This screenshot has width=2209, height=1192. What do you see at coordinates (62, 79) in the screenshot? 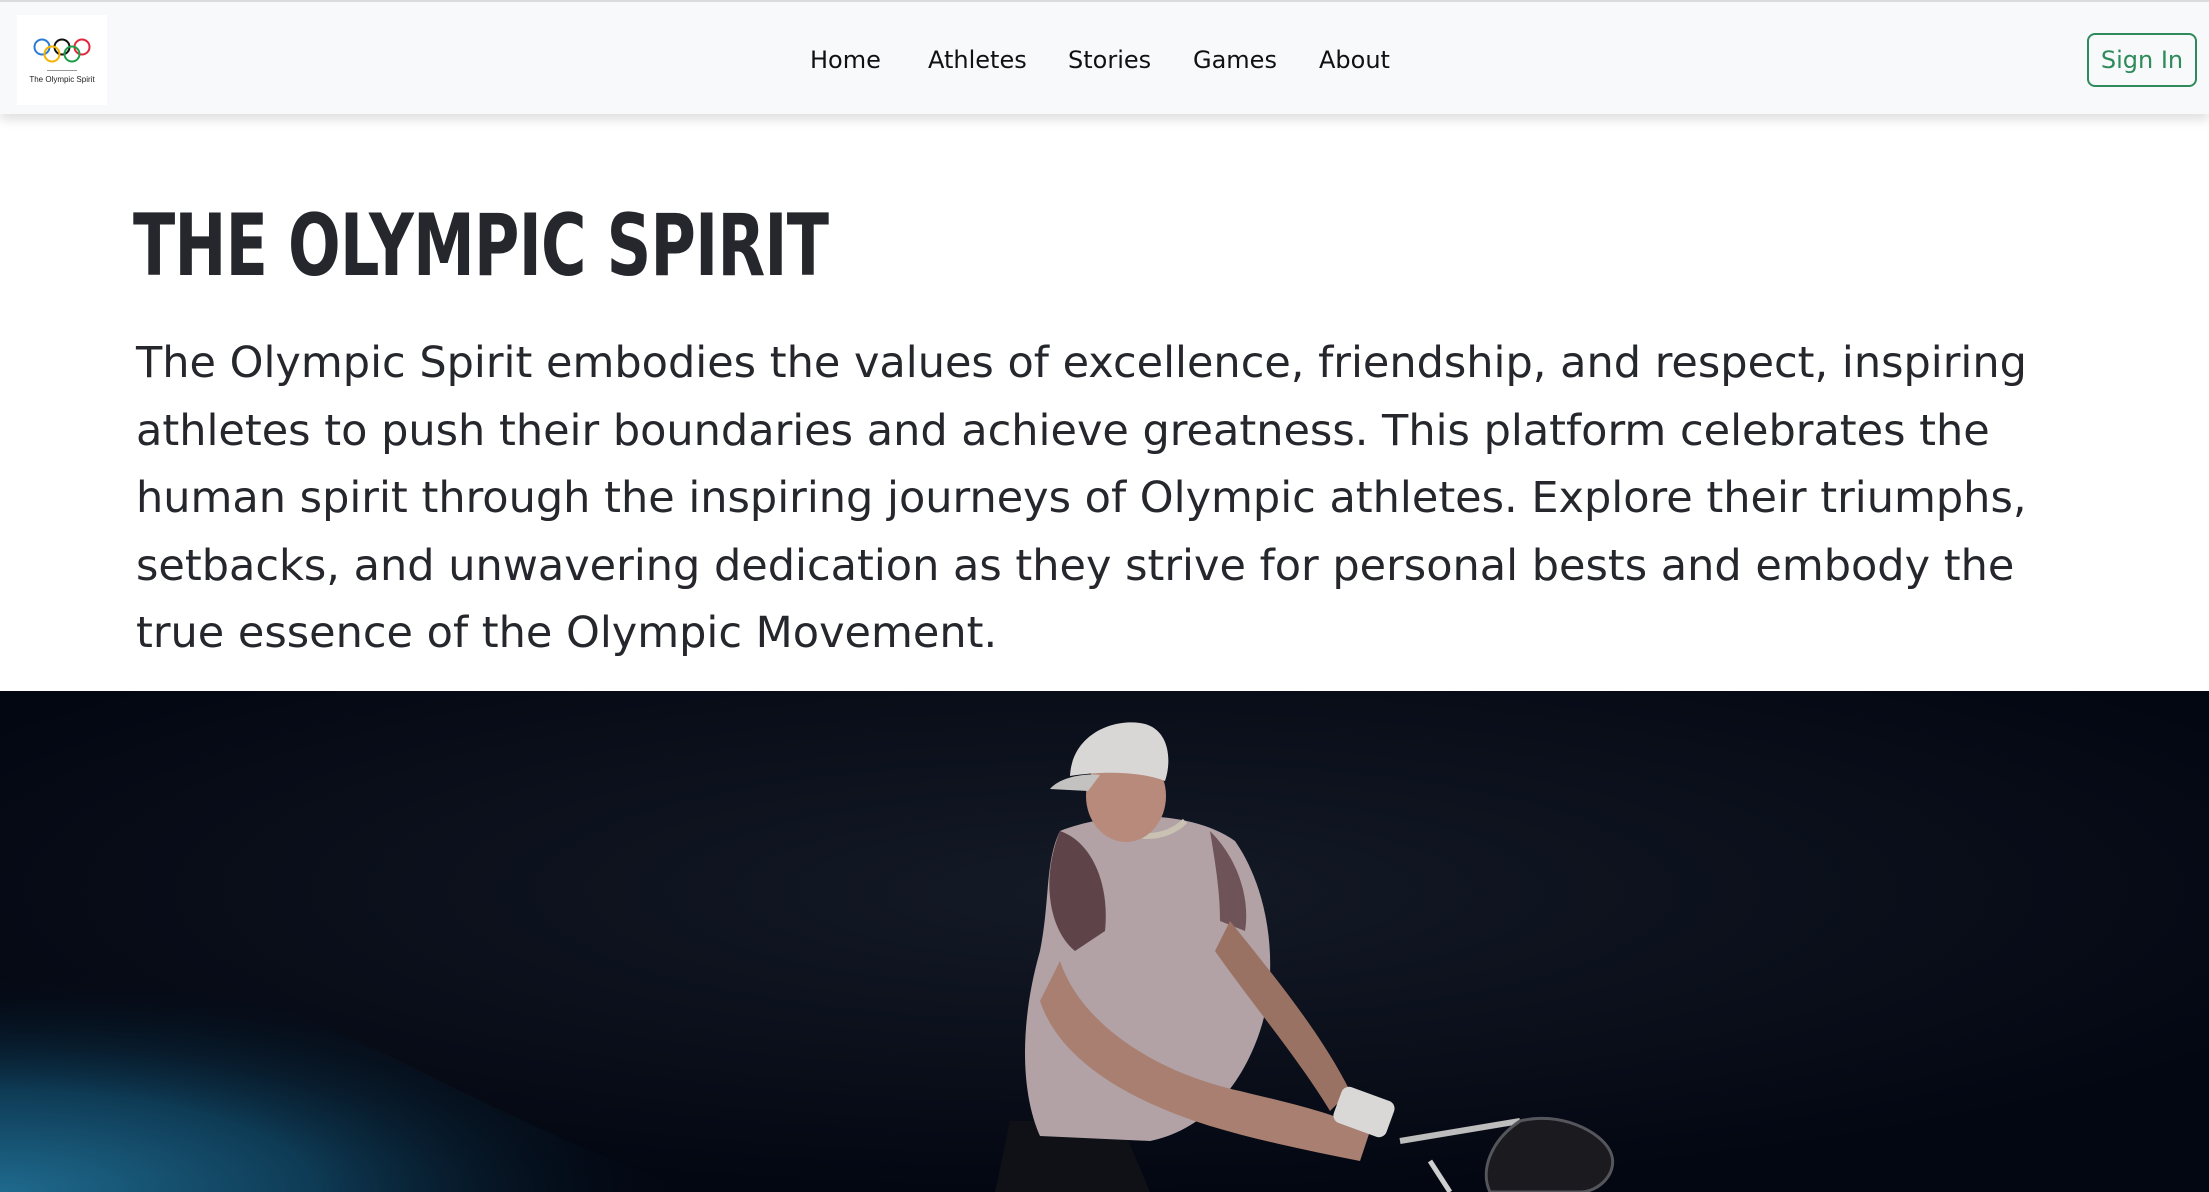
I see `logo-text: The Olympic Spirit` at bounding box center [62, 79].